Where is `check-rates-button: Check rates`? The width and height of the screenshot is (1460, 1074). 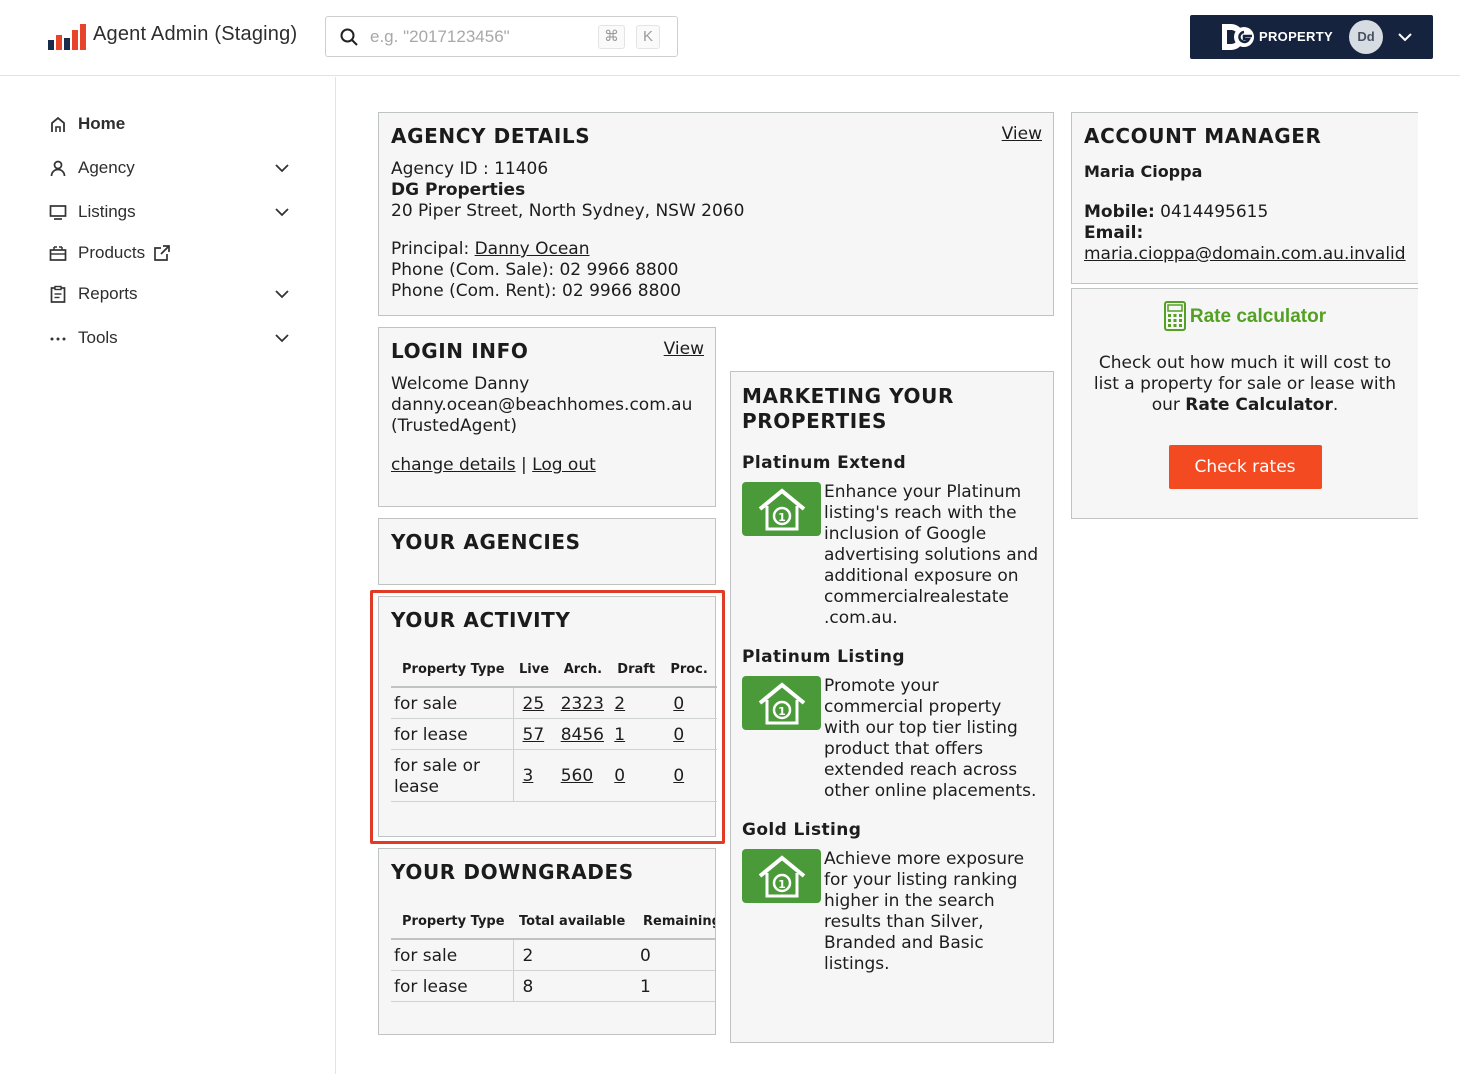
check-rates-button: Check rates is located at coordinates (1245, 467).